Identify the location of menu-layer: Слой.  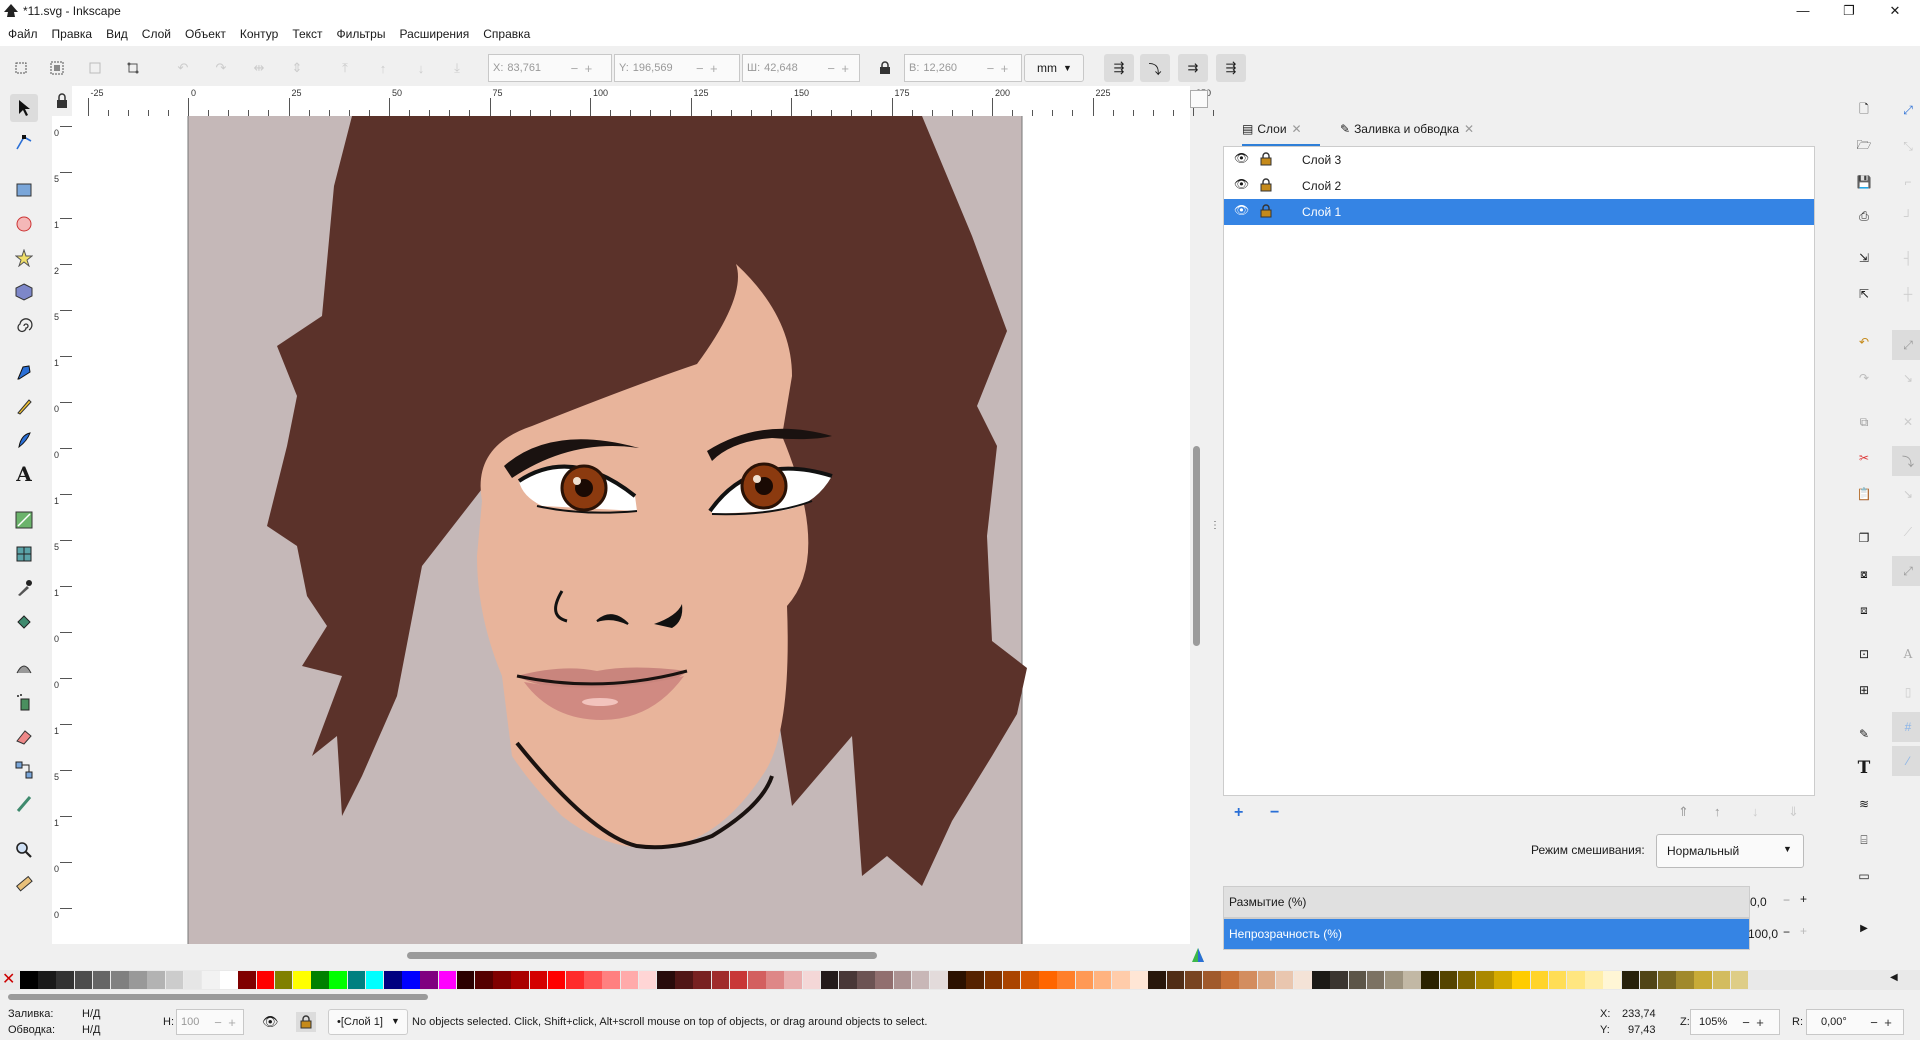
(156, 34).